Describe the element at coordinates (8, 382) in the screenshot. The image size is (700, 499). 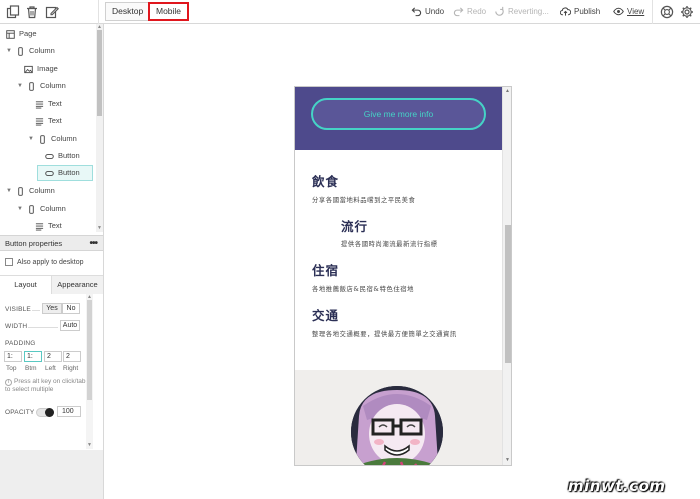
I see `info-icon: i` at that location.